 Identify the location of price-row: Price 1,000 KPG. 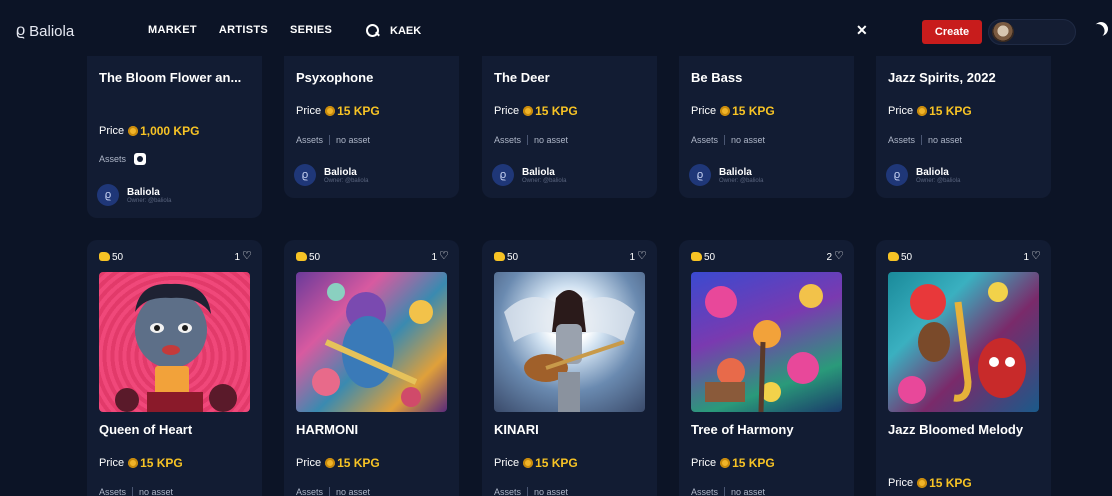
(149, 131).